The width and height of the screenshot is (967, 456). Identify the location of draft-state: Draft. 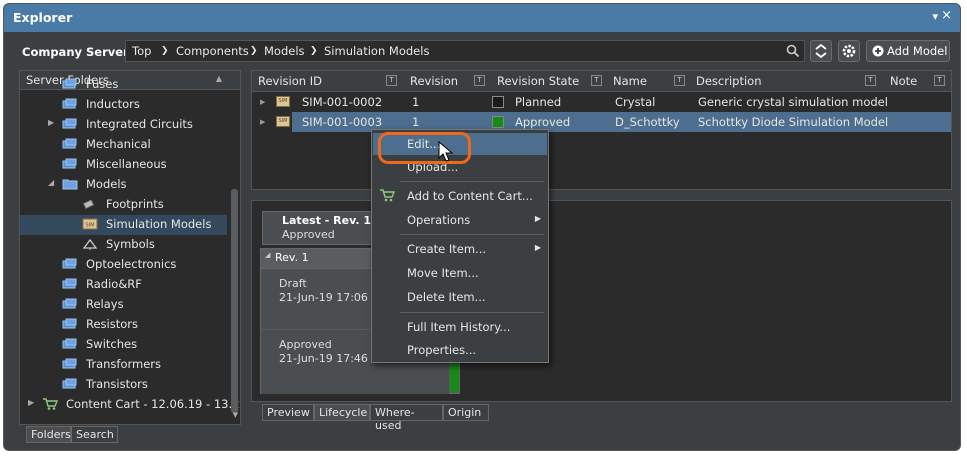
(293, 283).